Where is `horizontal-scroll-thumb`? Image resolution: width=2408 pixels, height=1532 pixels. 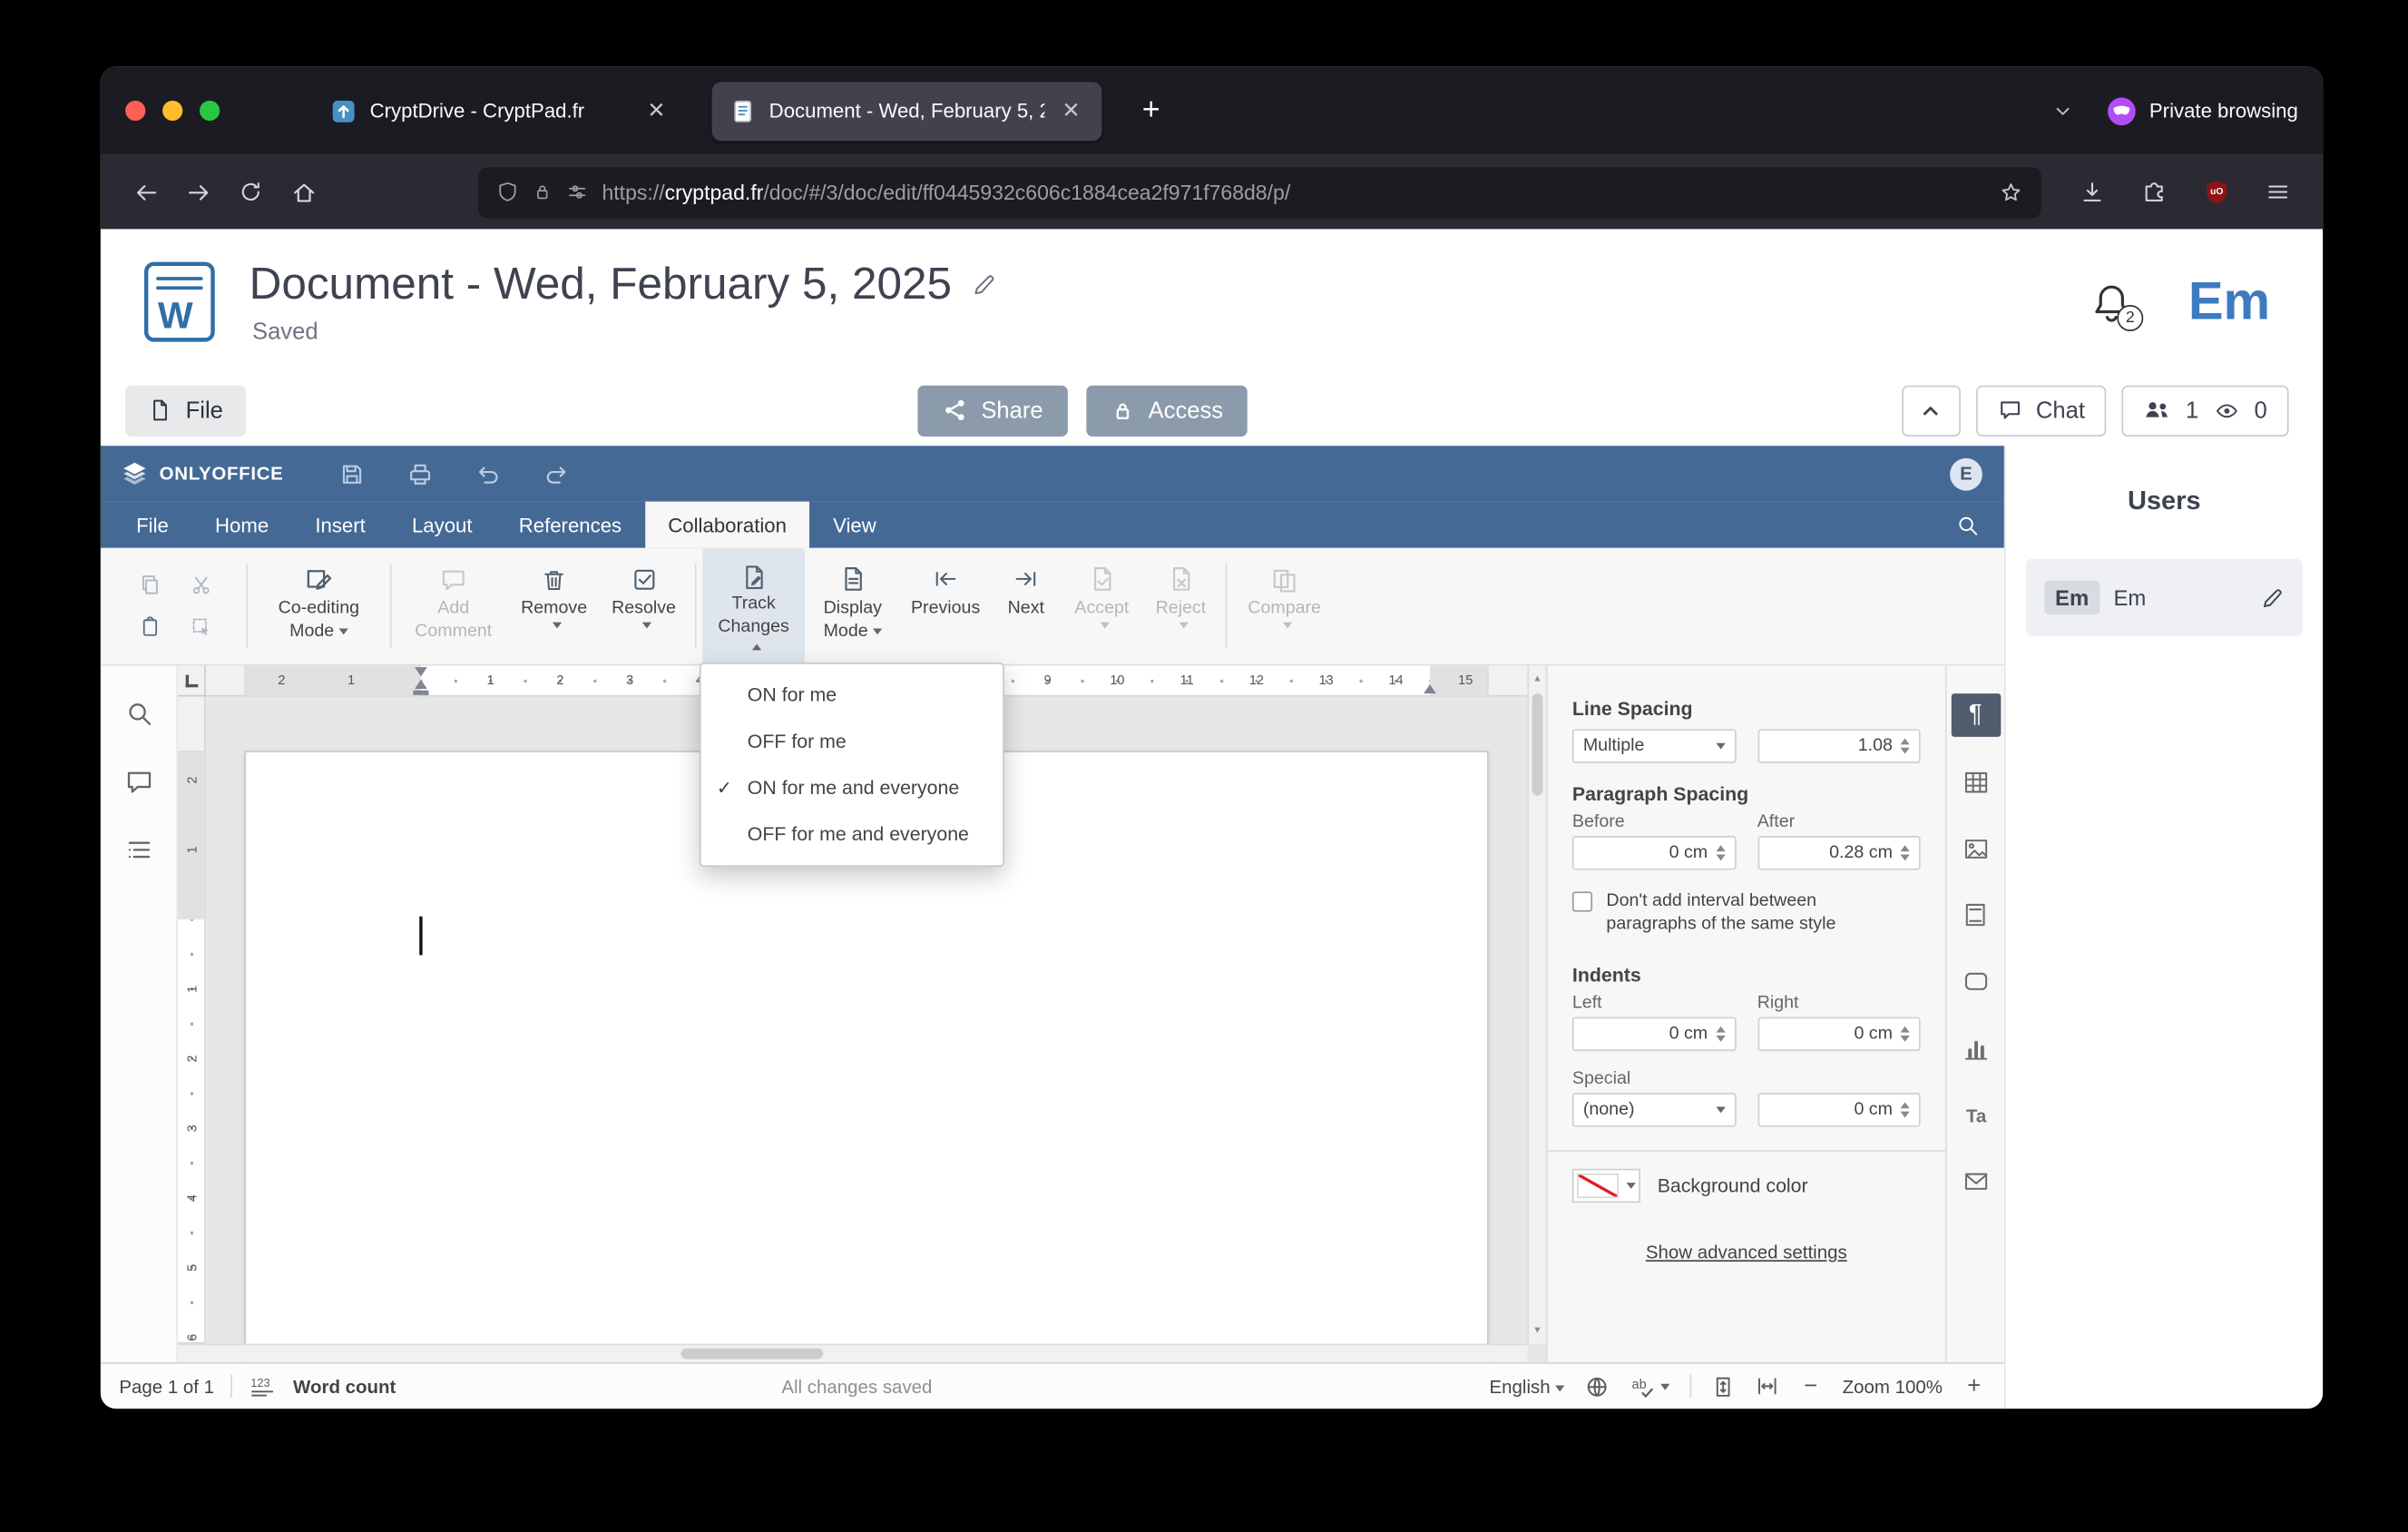 horizontal-scroll-thumb is located at coordinates (752, 1354).